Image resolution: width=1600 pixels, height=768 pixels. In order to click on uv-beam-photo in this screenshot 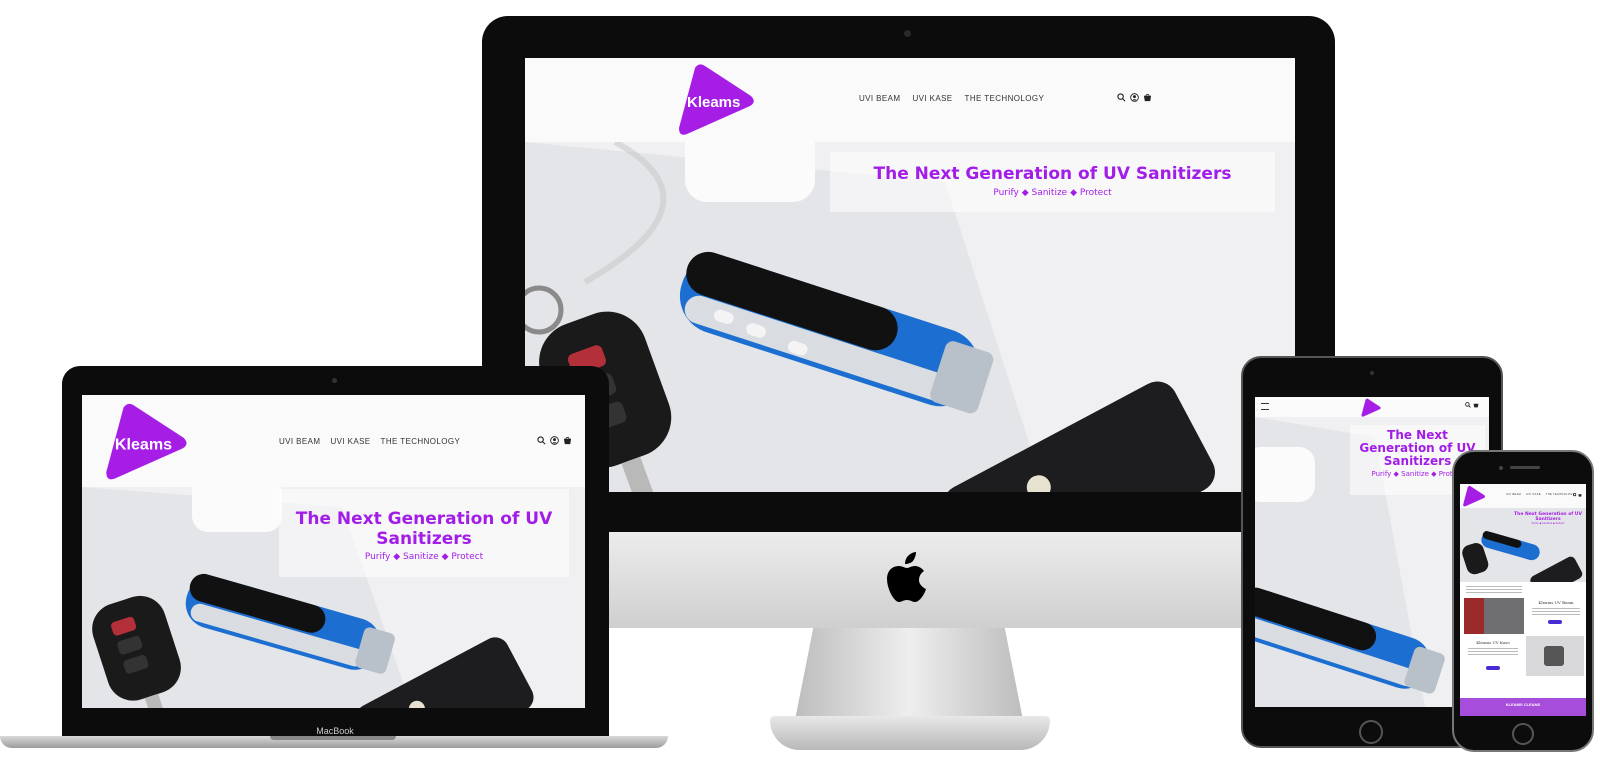, I will do `click(1494, 616)`.